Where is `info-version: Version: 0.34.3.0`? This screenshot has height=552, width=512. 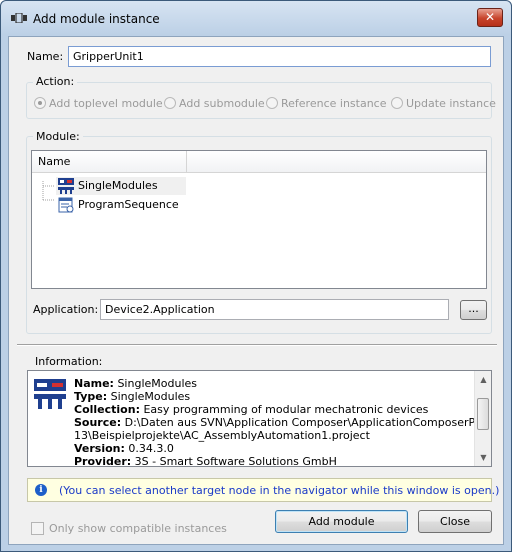
info-version: Version: 0.34.3.0 is located at coordinates (124, 448).